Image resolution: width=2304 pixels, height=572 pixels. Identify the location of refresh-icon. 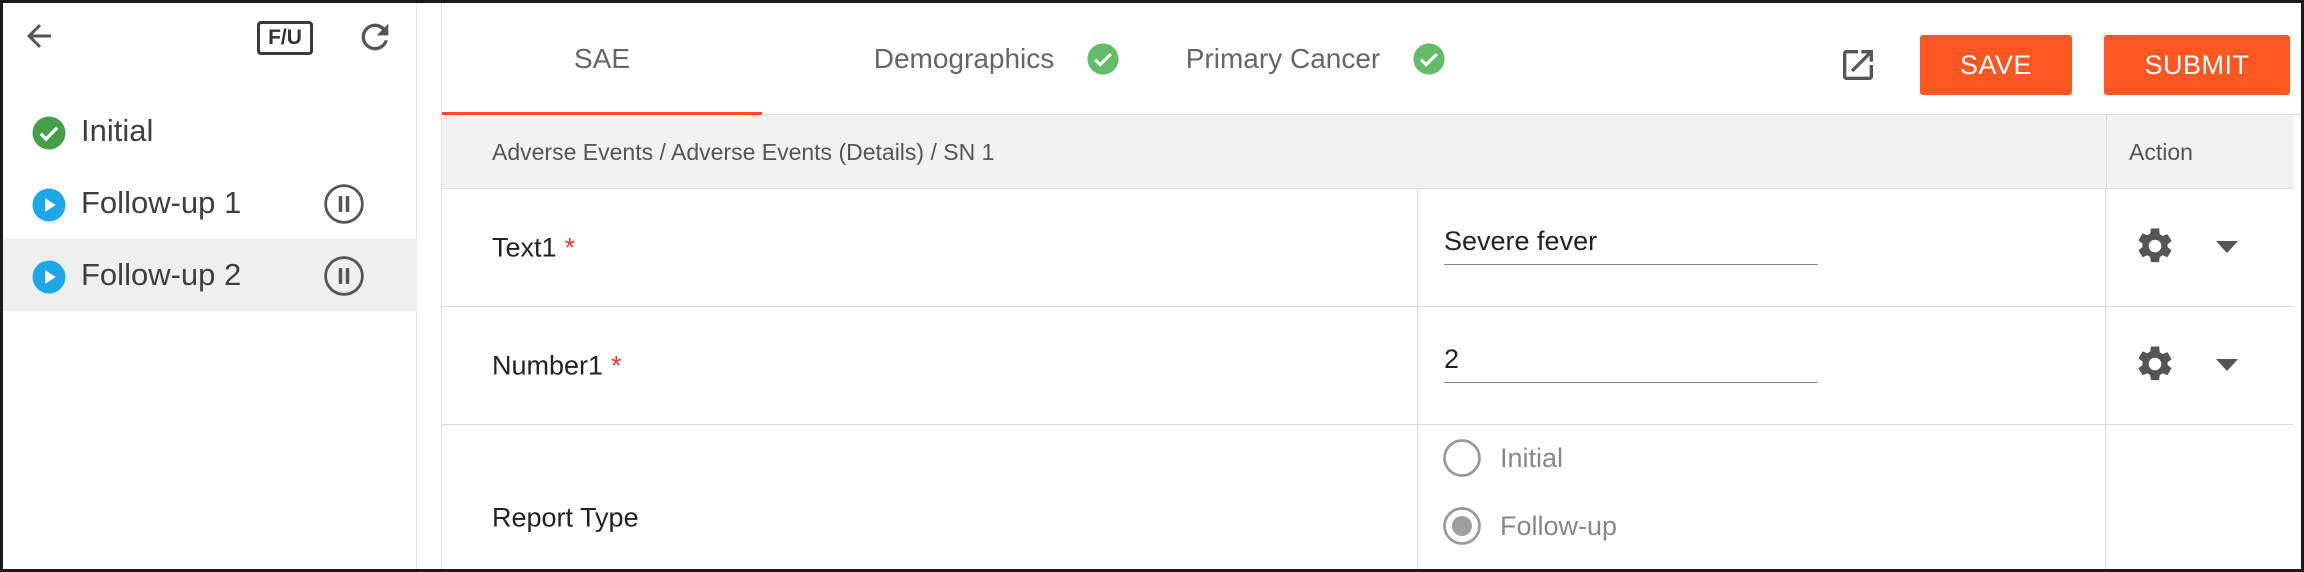
(375, 37).